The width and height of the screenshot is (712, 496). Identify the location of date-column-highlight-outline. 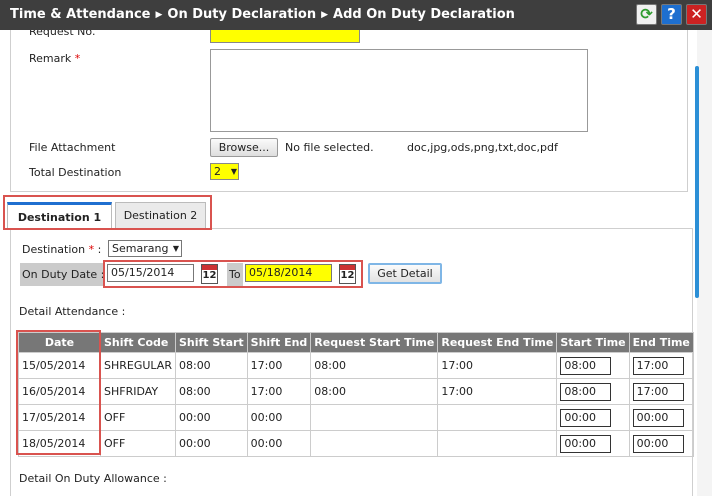
(58, 392).